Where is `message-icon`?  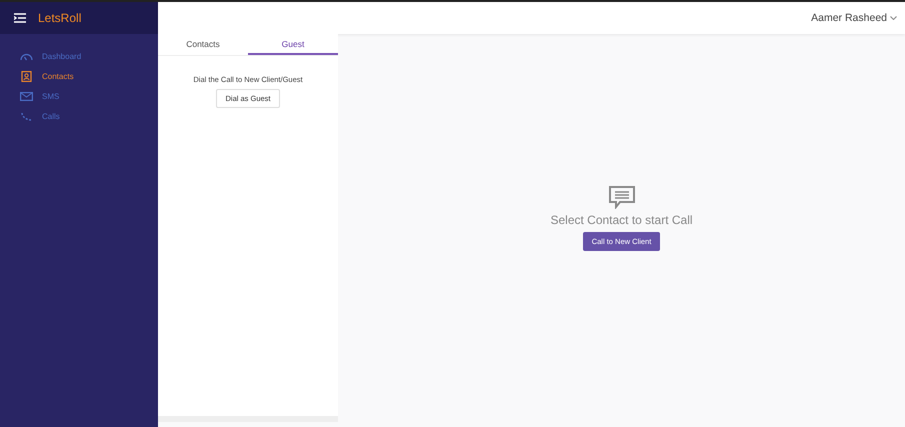
message-icon is located at coordinates (622, 197).